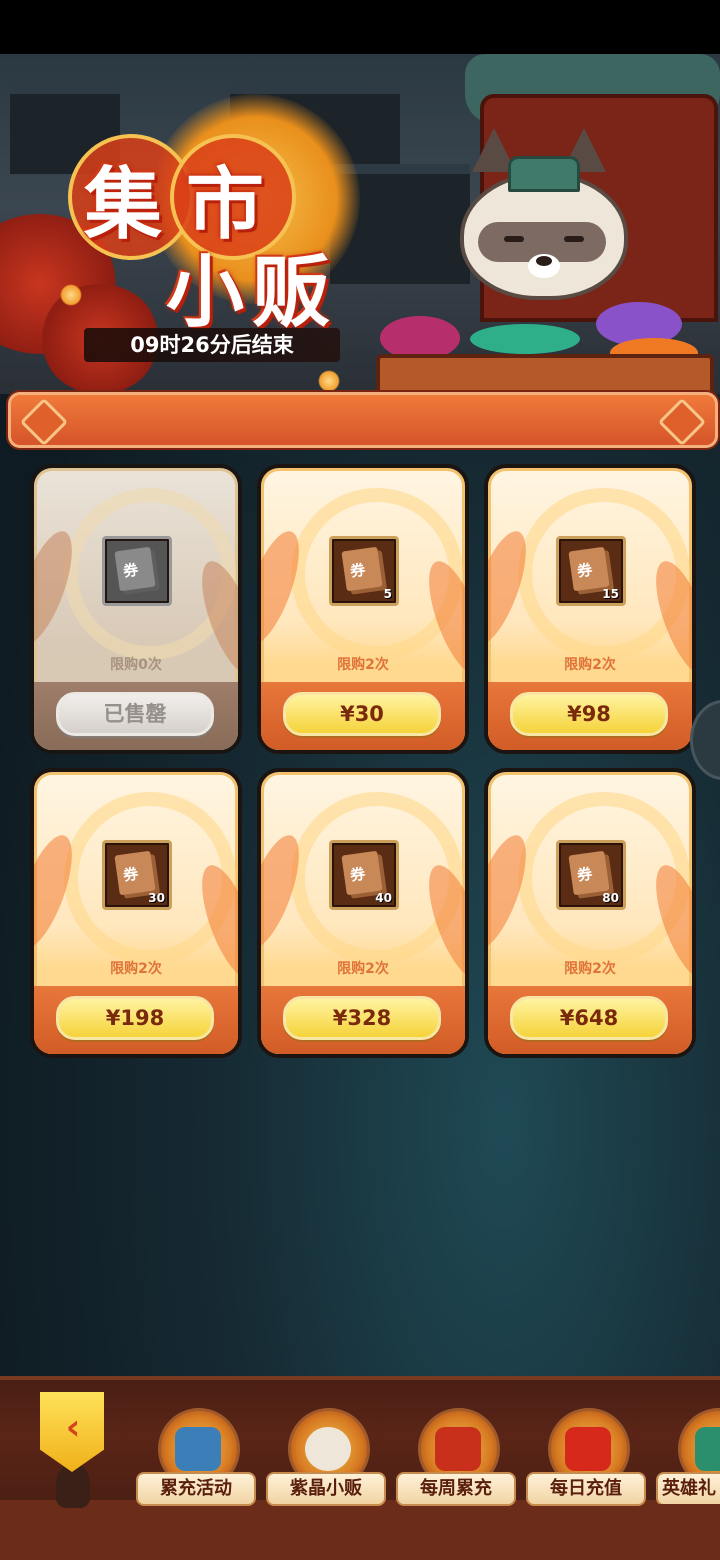  I want to click on voucher-ticket-icon: 券 80, so click(591, 875).